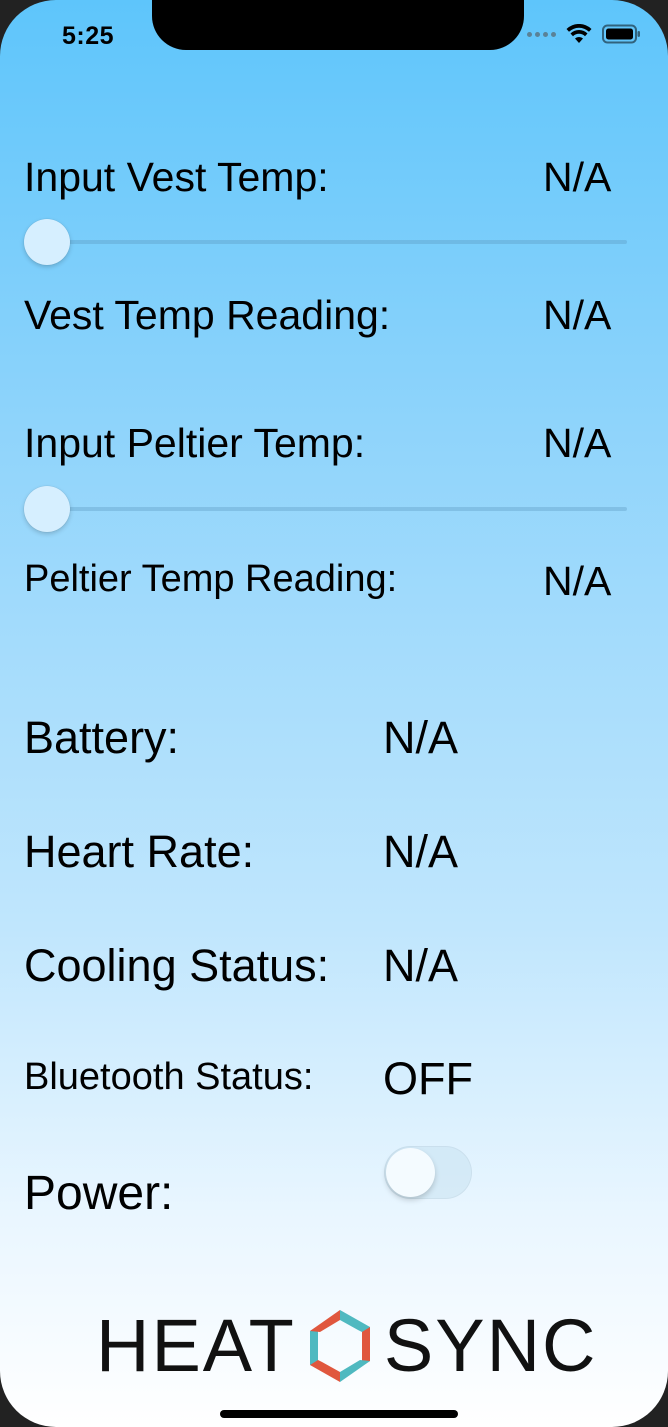 Image resolution: width=668 pixels, height=1427 pixels. I want to click on wifi-icon, so click(579, 33).